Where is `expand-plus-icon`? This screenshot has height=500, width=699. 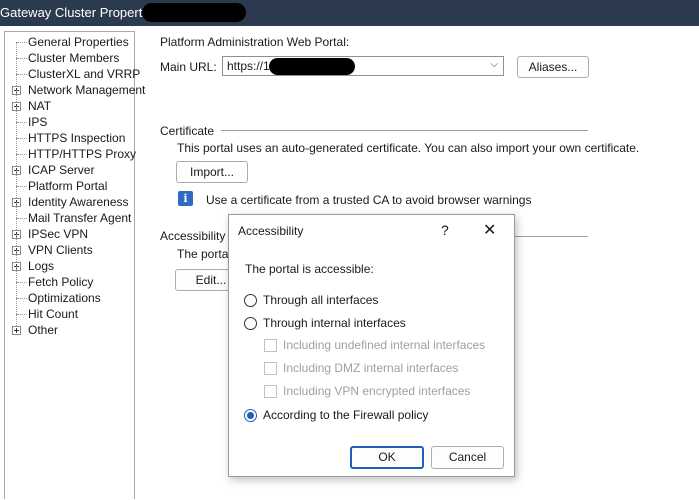 expand-plus-icon is located at coordinates (16, 330).